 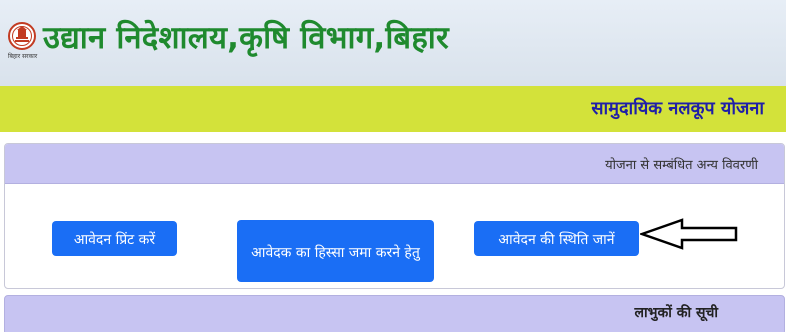 I want to click on panel-heading: योजना से सम्बंधित अन्य विवरणी, so click(x=394, y=164).